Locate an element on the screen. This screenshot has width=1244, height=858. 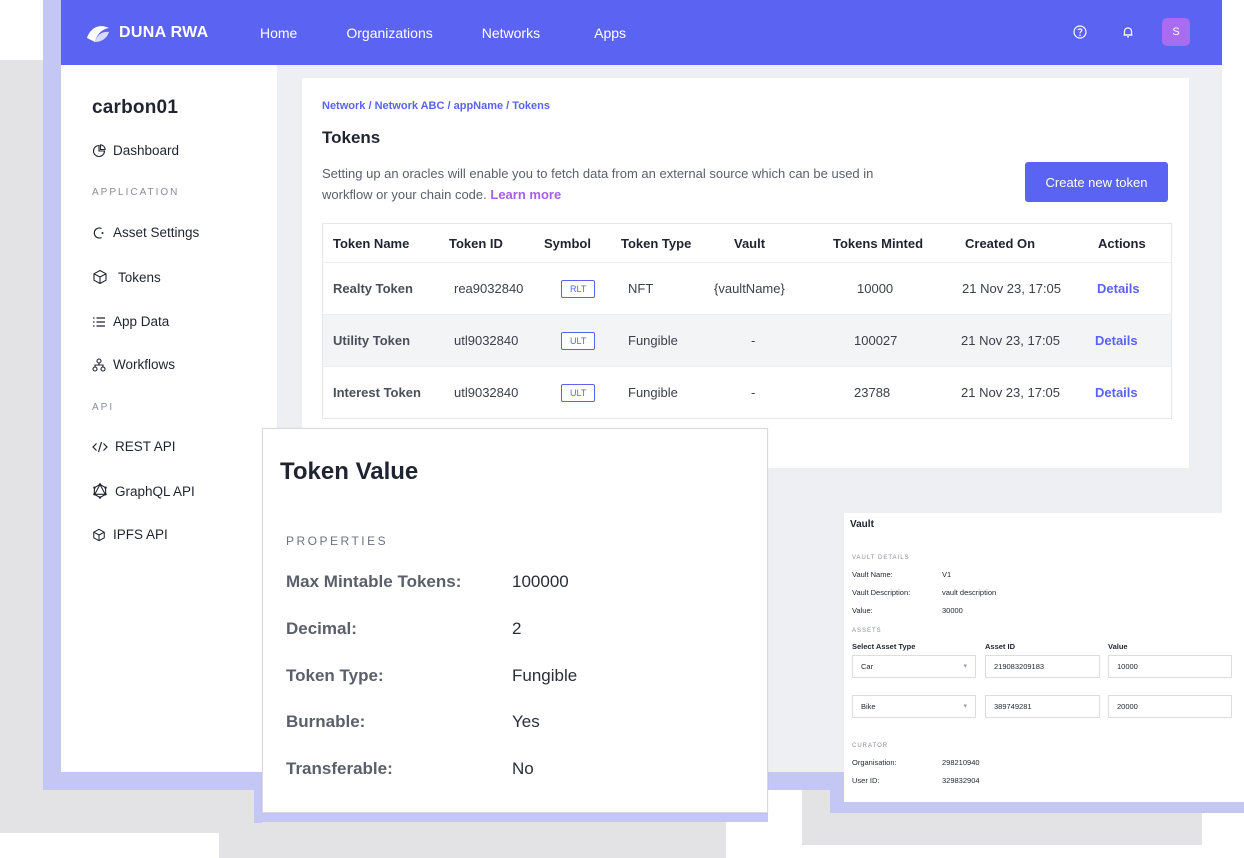
bell-icon is located at coordinates (1128, 32).